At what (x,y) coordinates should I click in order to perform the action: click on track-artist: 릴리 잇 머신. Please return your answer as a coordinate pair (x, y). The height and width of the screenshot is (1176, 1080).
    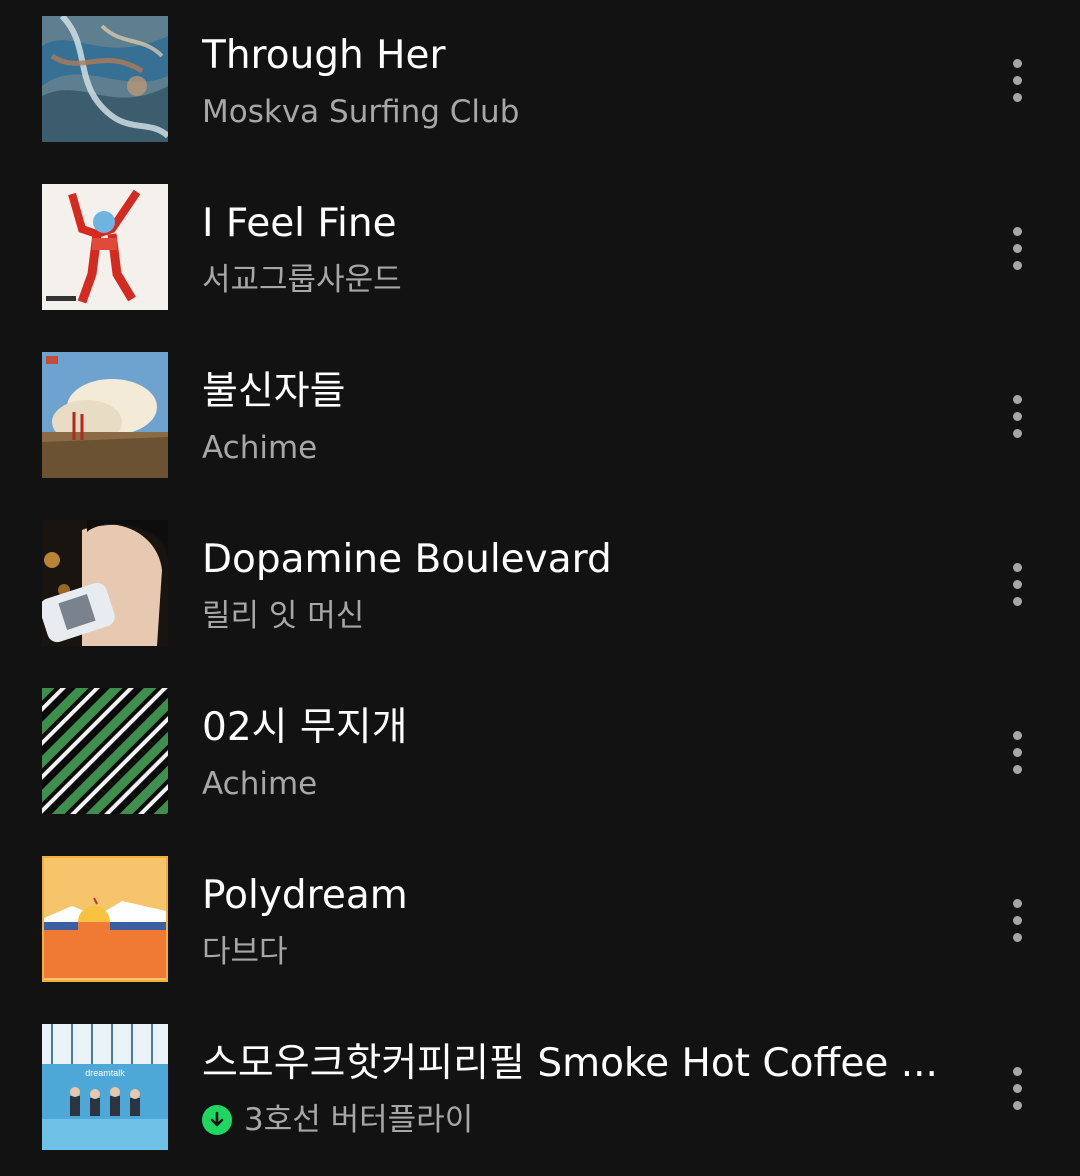
    Looking at the image, I should click on (283, 616).